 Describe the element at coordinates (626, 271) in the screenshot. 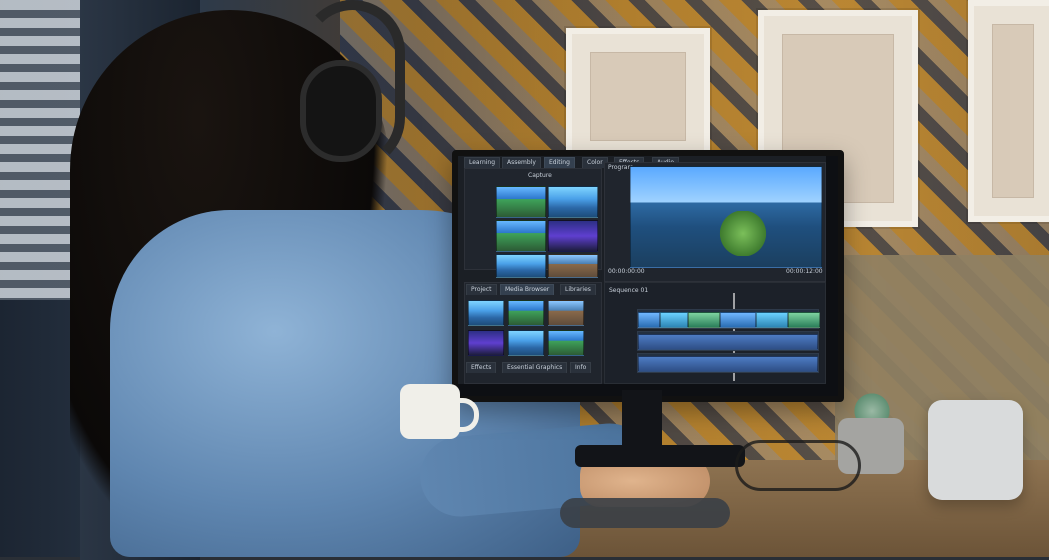

I see `timecode-left: 00:00:00:00` at that location.